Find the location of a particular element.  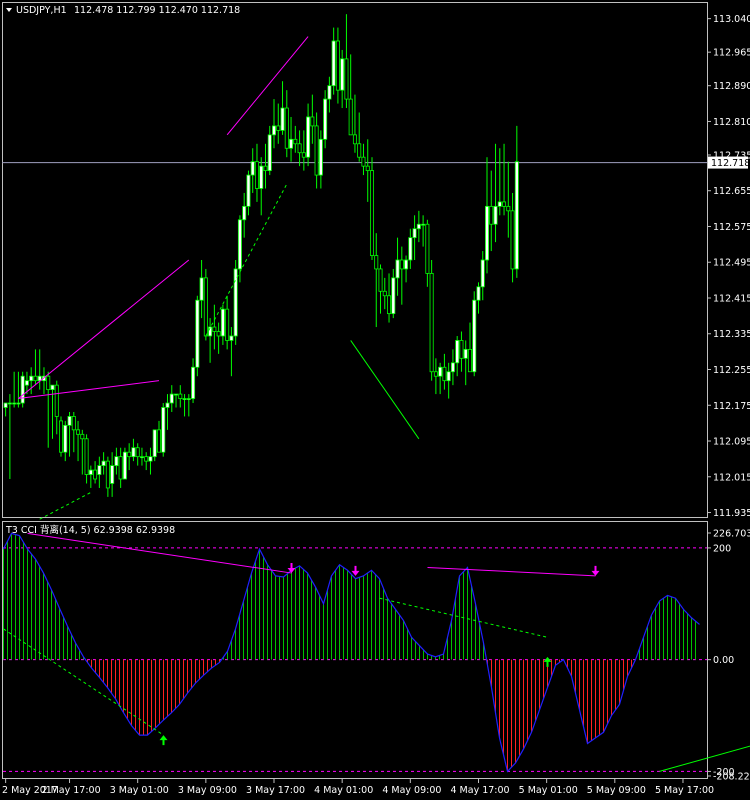

price-tick-label: 112.575 is located at coordinates (731, 227).